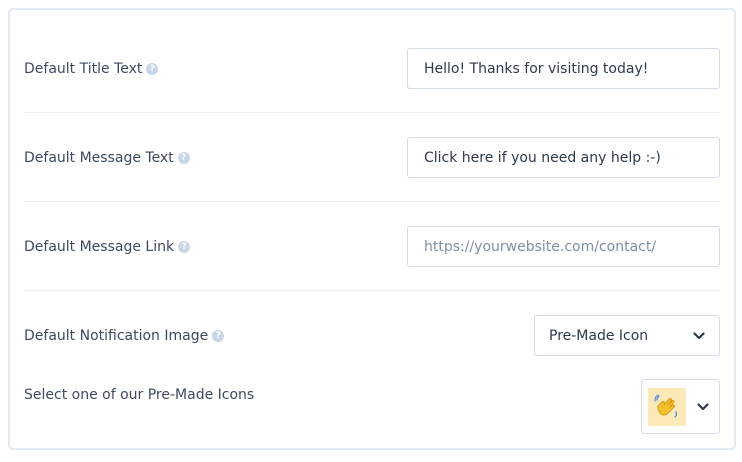 The height and width of the screenshot is (462, 742). I want to click on notification-image-select: Pre-Made Icon, so click(627, 335).